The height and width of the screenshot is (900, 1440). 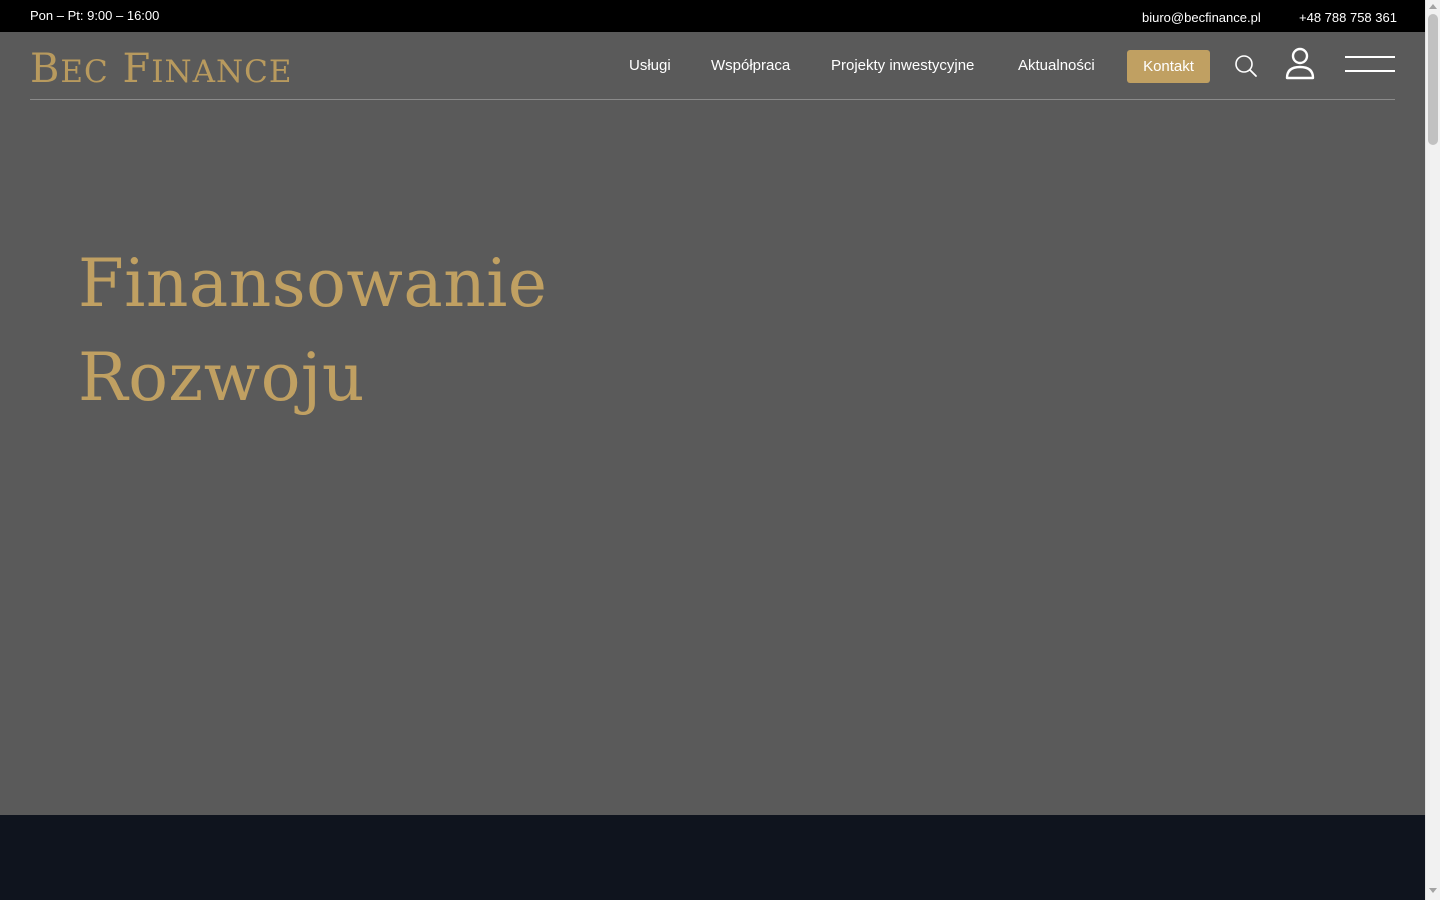 What do you see at coordinates (45, 69) in the screenshot?
I see `logo-letter-b: B` at bounding box center [45, 69].